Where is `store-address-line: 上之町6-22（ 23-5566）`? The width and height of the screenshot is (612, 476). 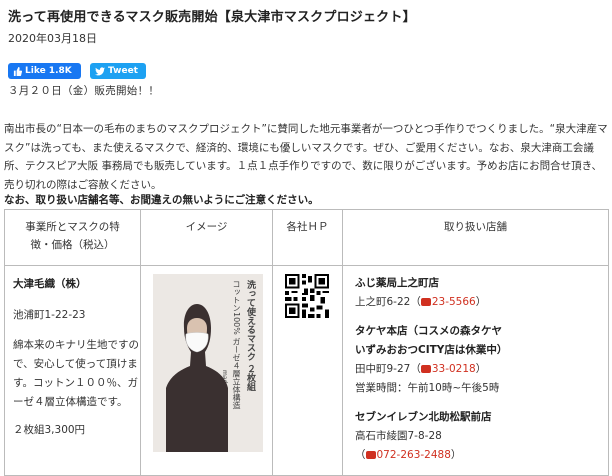 store-address-line: 上之町6-22（ 23-5566） is located at coordinates (421, 302).